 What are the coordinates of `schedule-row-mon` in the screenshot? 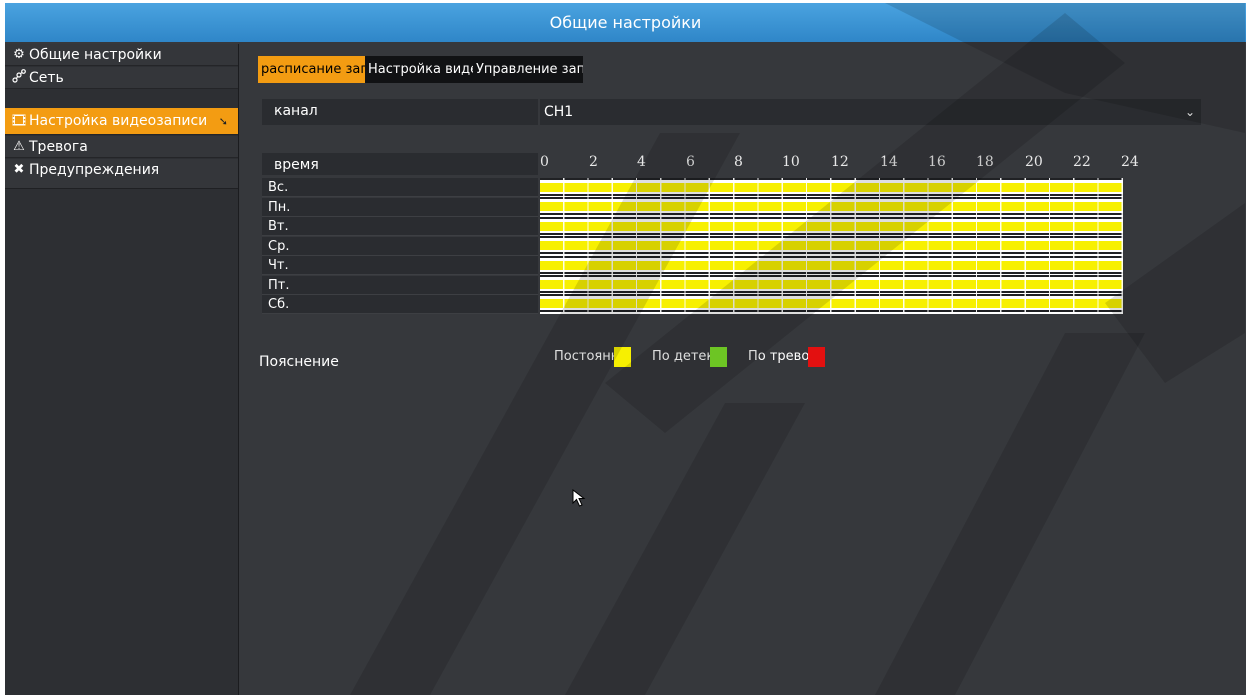 It's located at (831, 206).